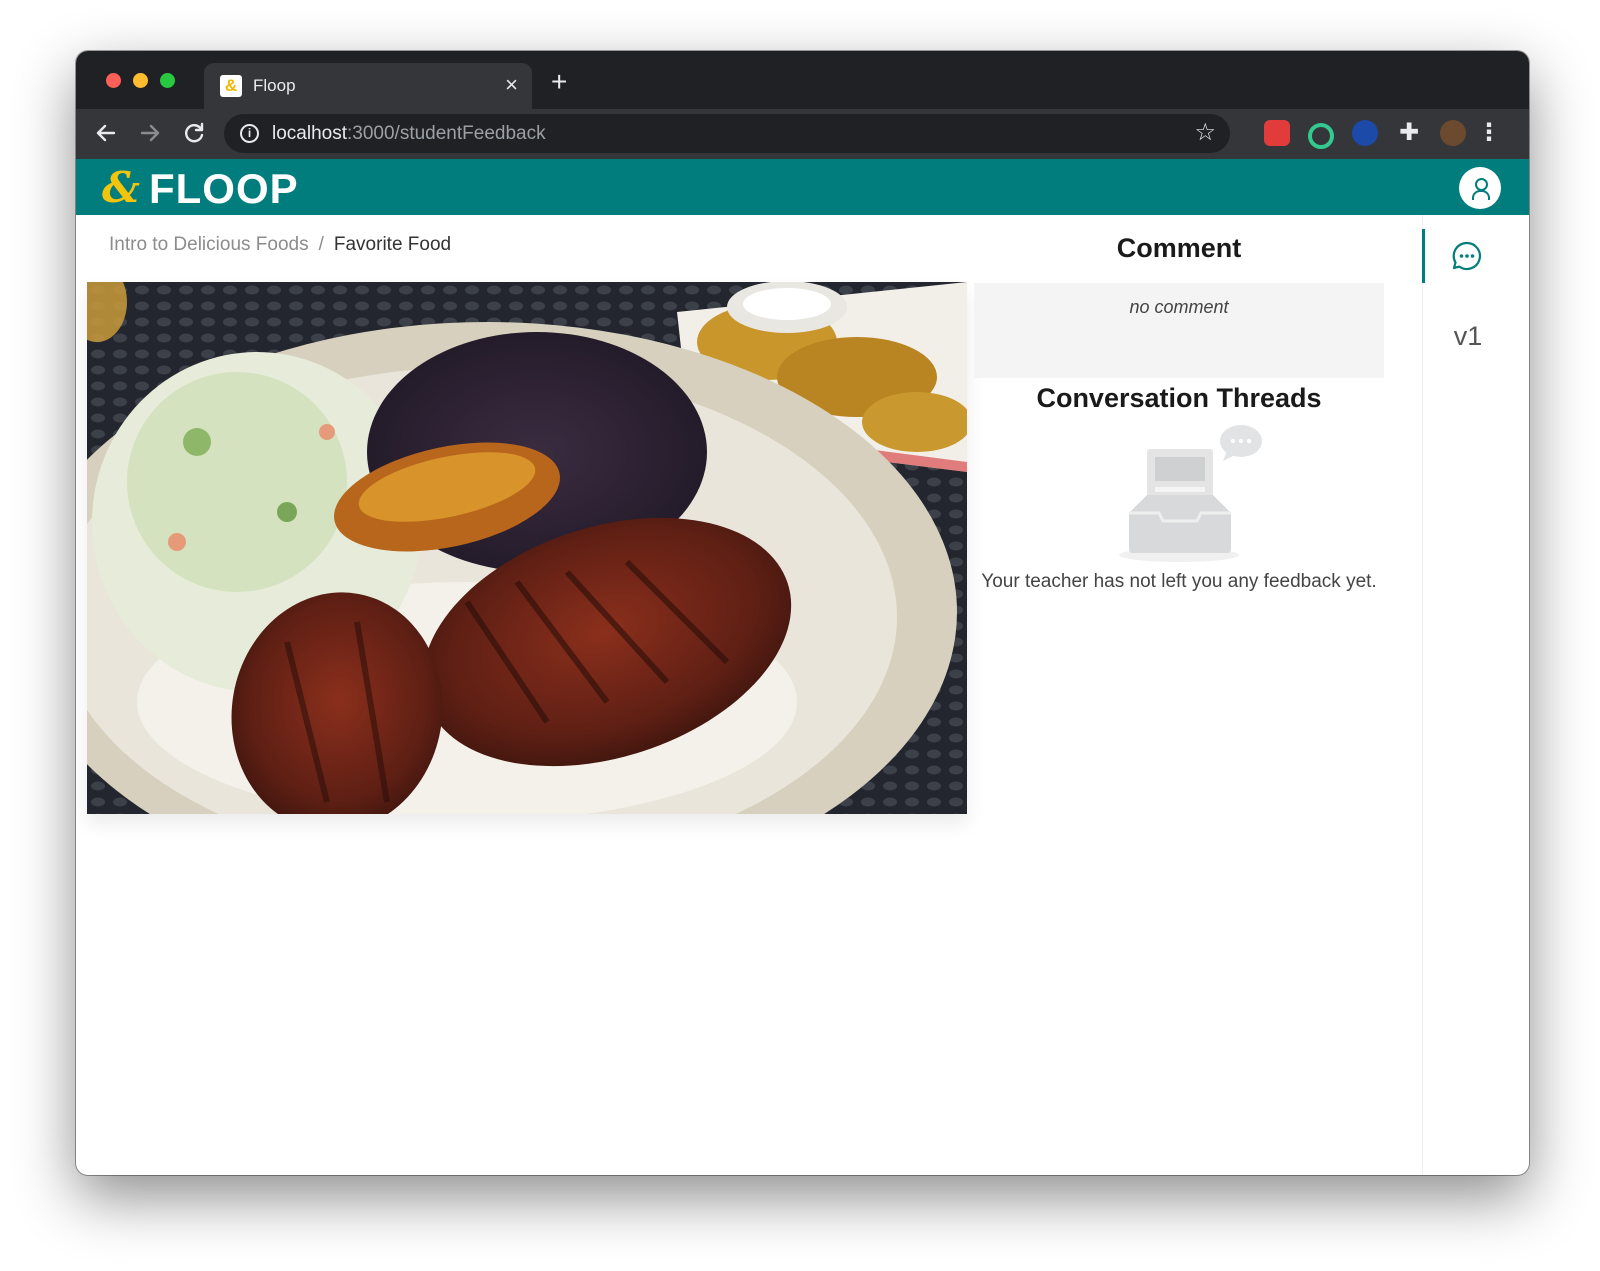 The height and width of the screenshot is (1271, 1600). Describe the element at coordinates (1179, 330) in the screenshot. I see `comment-box: no comment` at that location.